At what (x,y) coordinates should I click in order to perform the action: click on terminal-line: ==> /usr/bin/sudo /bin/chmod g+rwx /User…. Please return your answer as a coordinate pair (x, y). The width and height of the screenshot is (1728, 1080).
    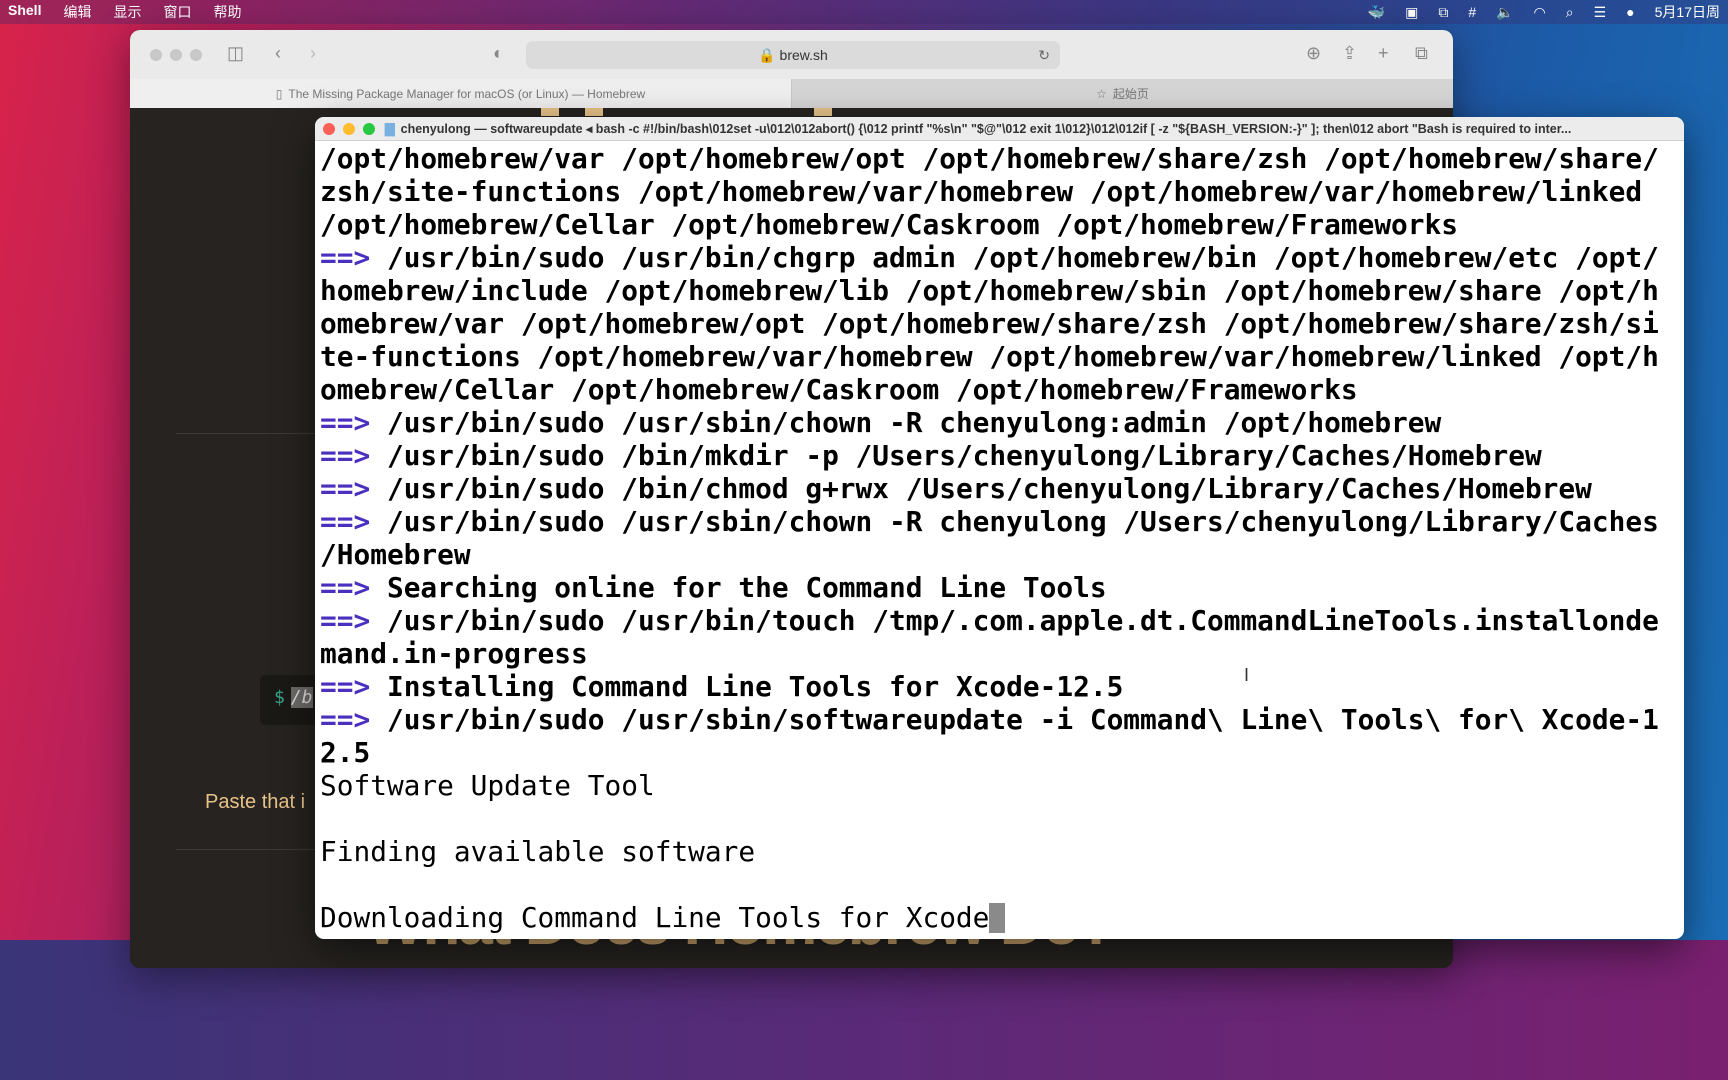
    Looking at the image, I should click on (1002, 488).